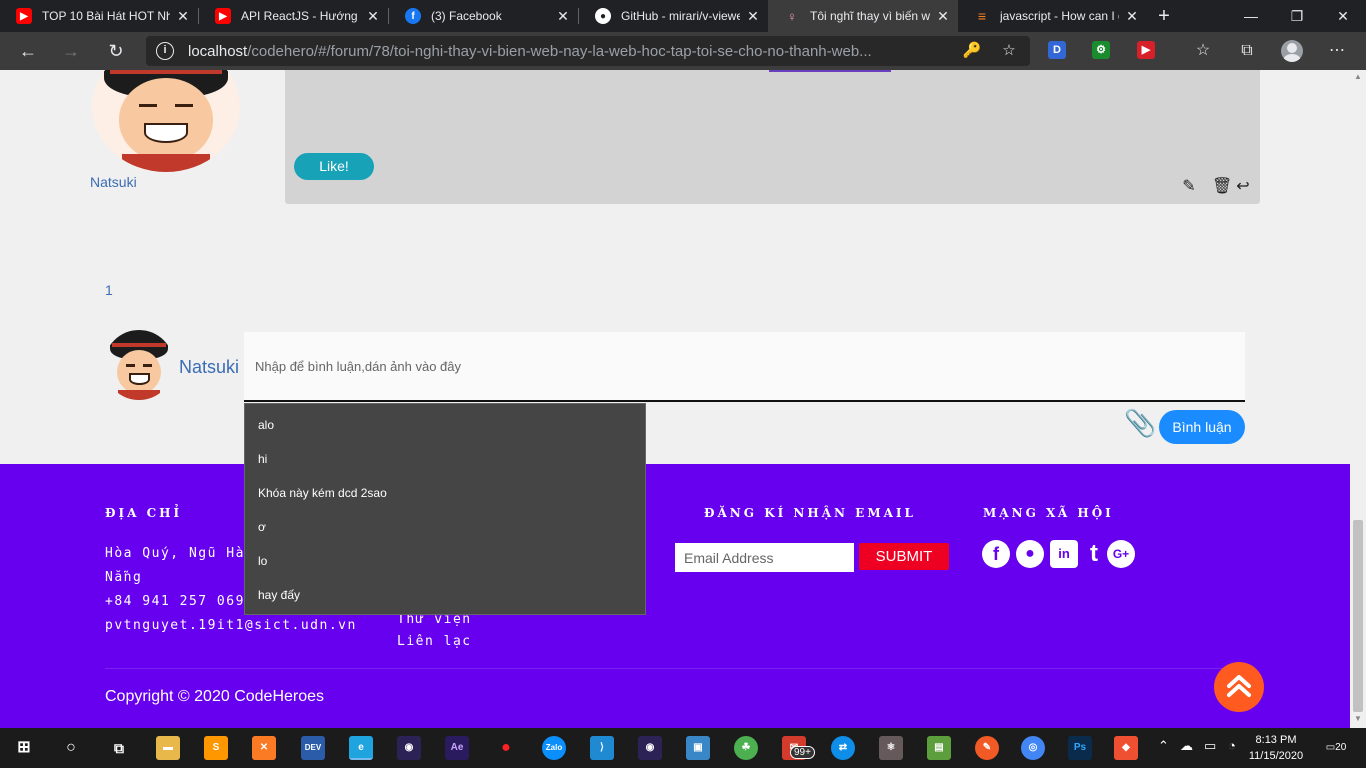 The height and width of the screenshot is (768, 1366). Describe the element at coordinates (113, 182) in the screenshot. I see `post-author-name: Natsuki` at that location.